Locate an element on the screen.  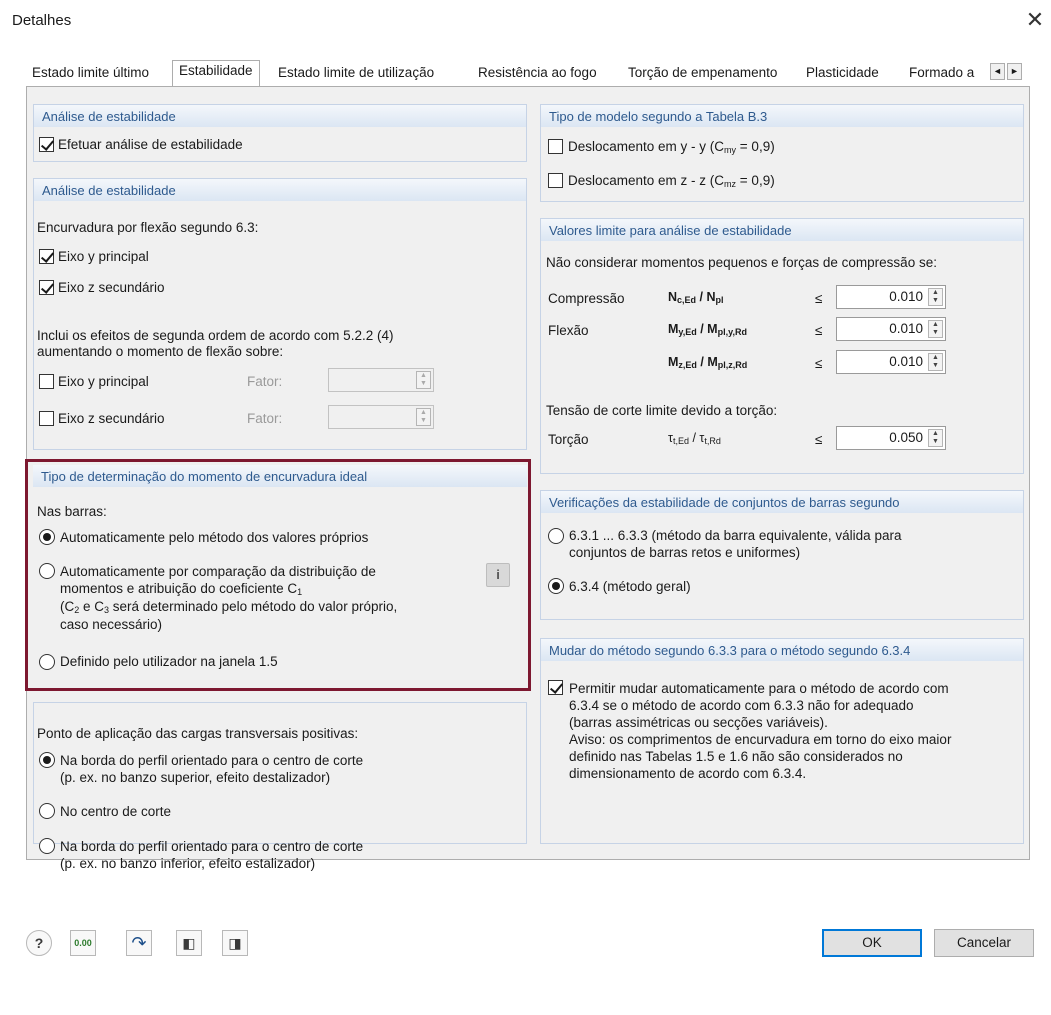
load-bottom-flange-radio is located at coordinates (47, 846).